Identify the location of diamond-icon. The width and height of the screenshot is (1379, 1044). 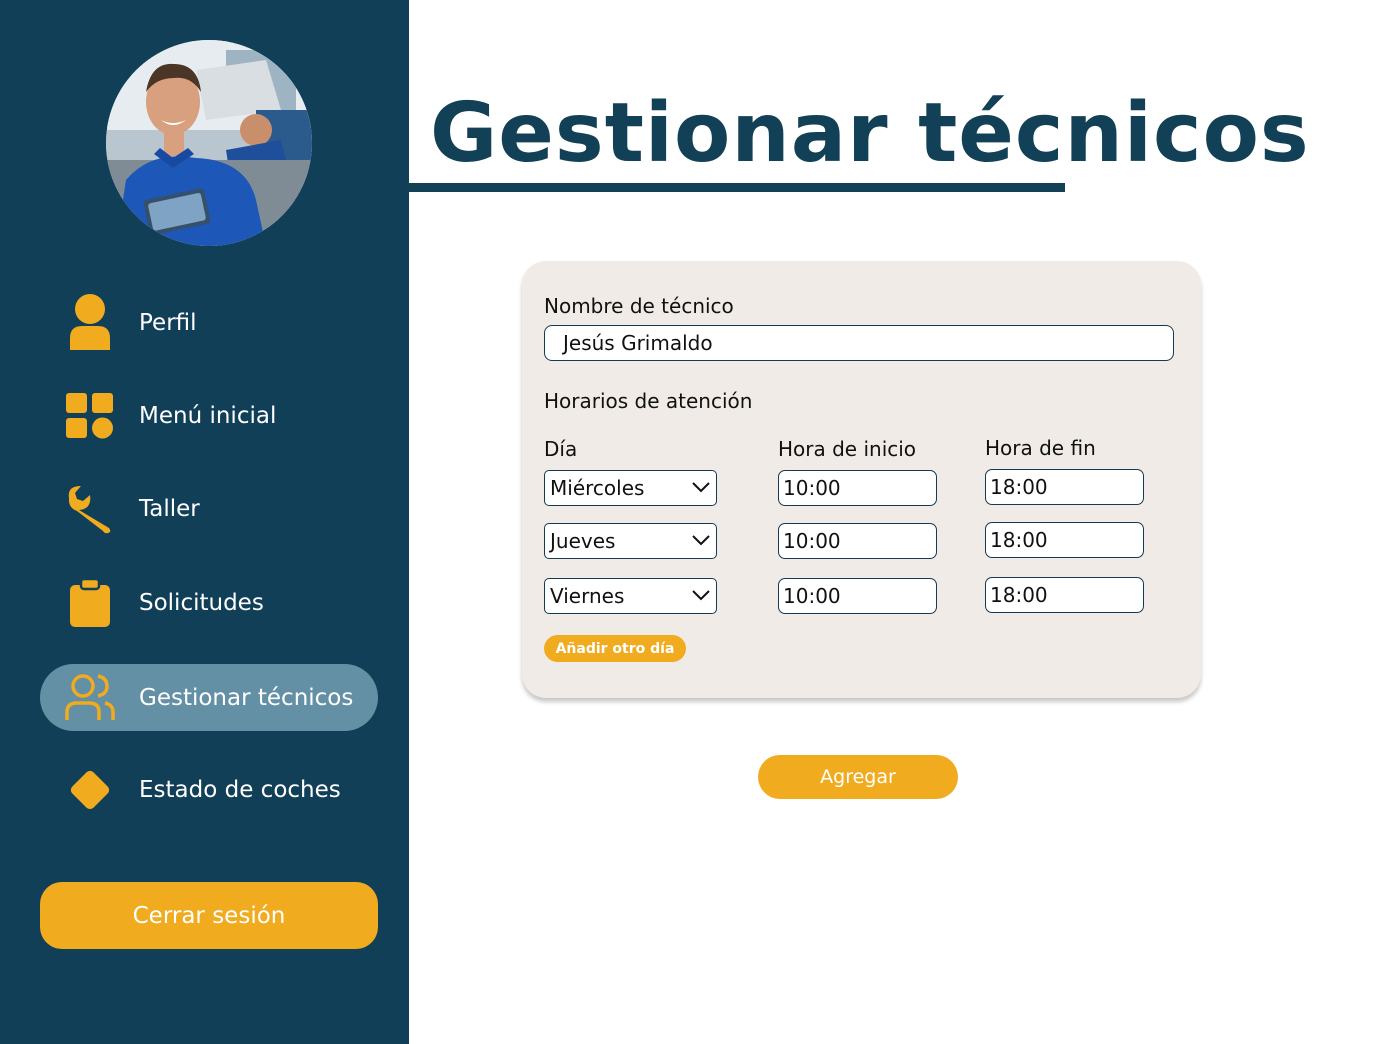
(90, 790).